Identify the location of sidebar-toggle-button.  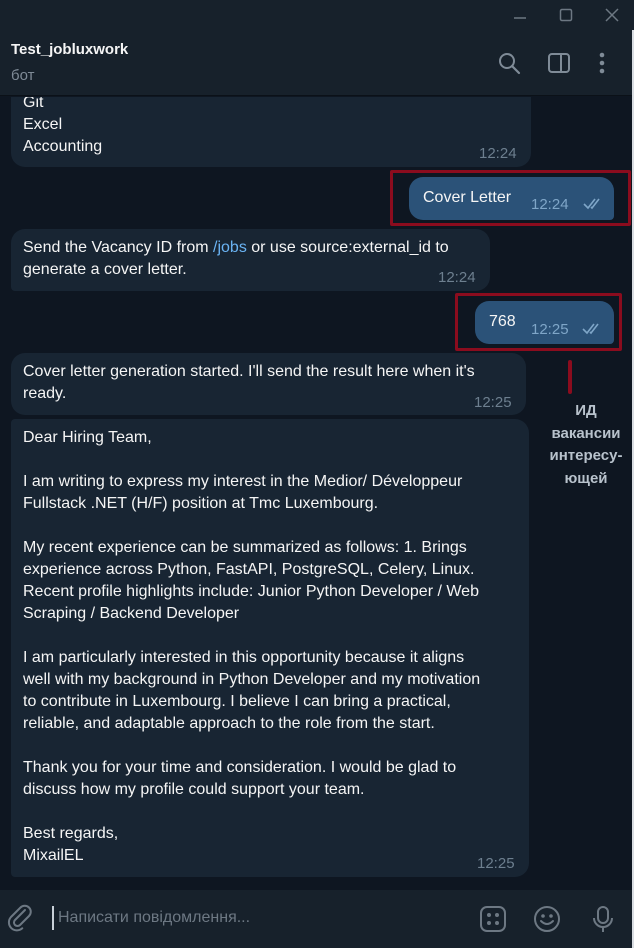
(560, 64).